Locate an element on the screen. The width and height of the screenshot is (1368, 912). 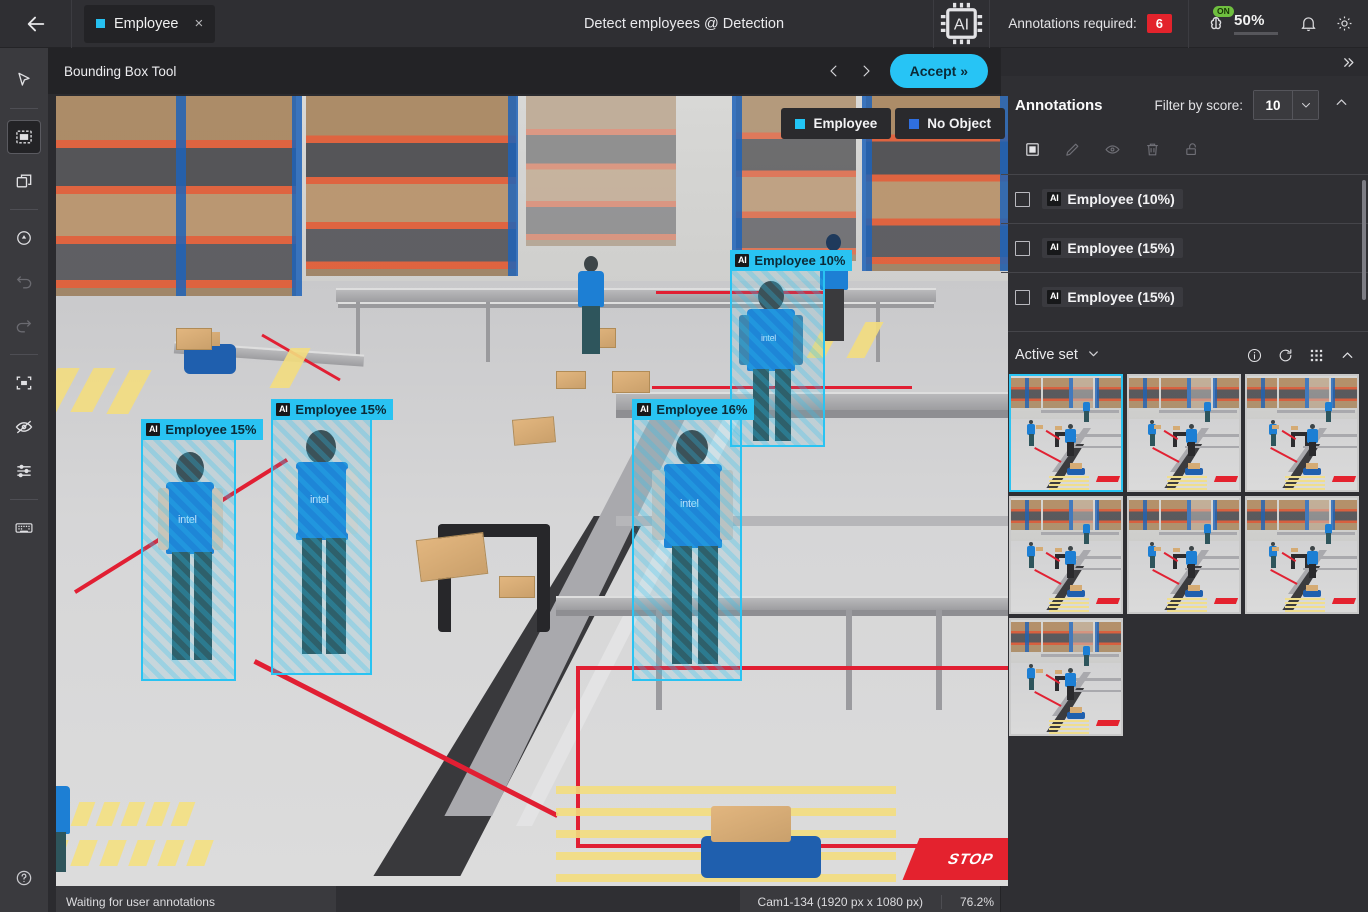
delete-annotation-button is located at coordinates (1152, 149).